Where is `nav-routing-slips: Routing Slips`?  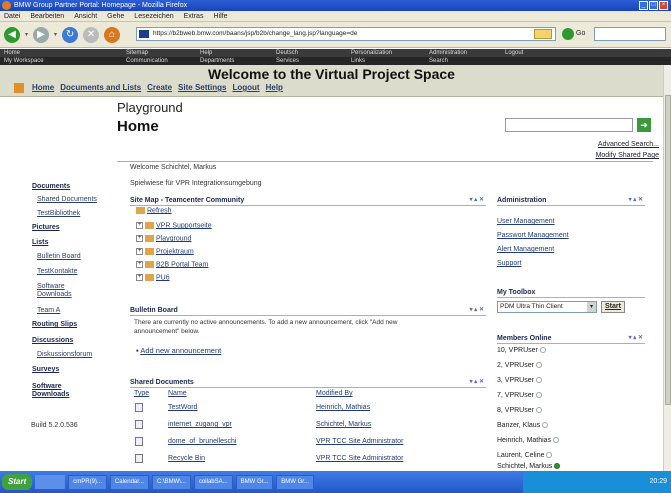 nav-routing-slips: Routing Slips is located at coordinates (54, 324).